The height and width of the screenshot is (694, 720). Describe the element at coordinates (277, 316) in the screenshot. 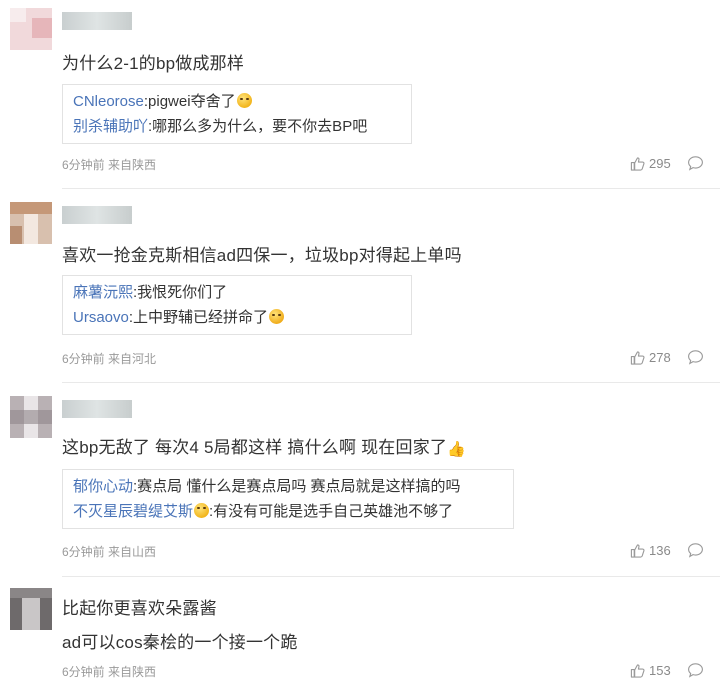

I see `cry-emoji` at that location.